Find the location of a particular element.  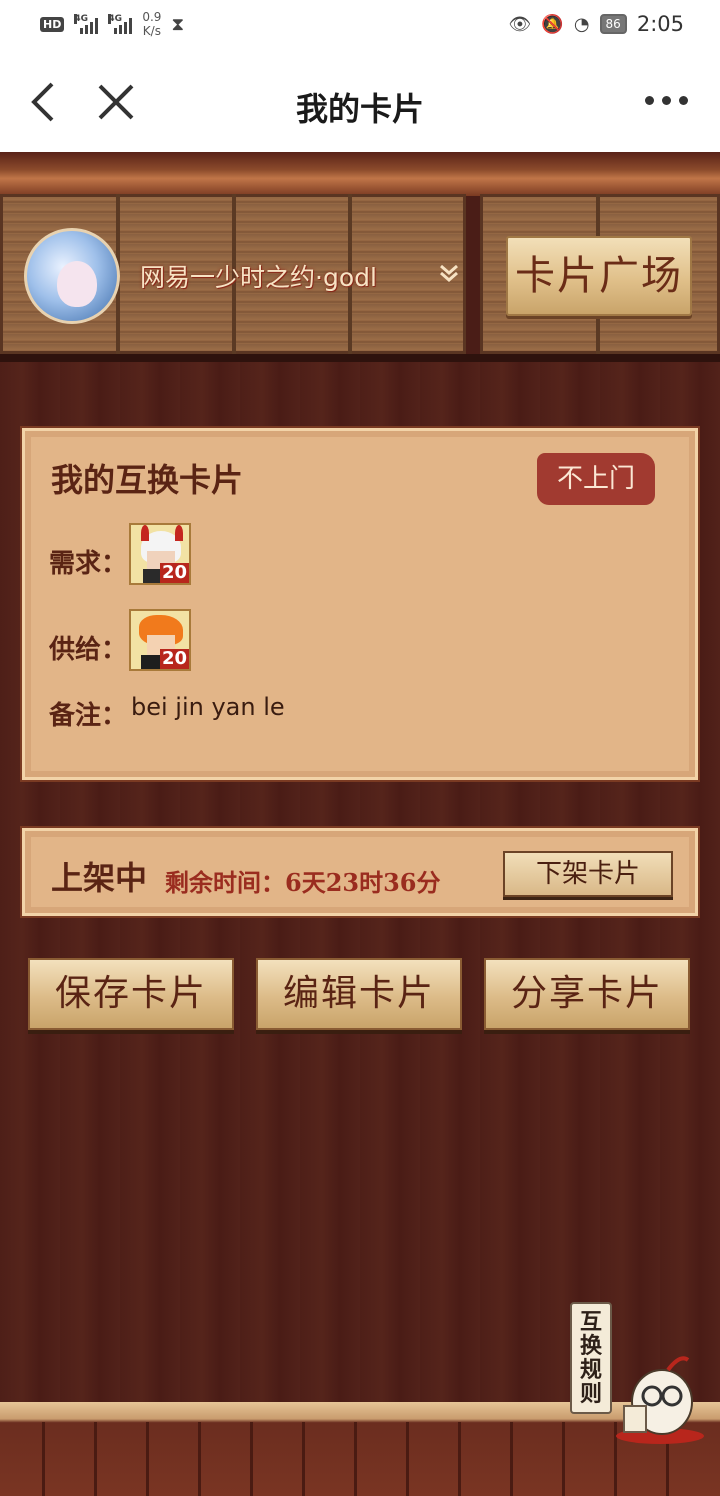

speedometer-icon: ◔ is located at coordinates (581, 24).